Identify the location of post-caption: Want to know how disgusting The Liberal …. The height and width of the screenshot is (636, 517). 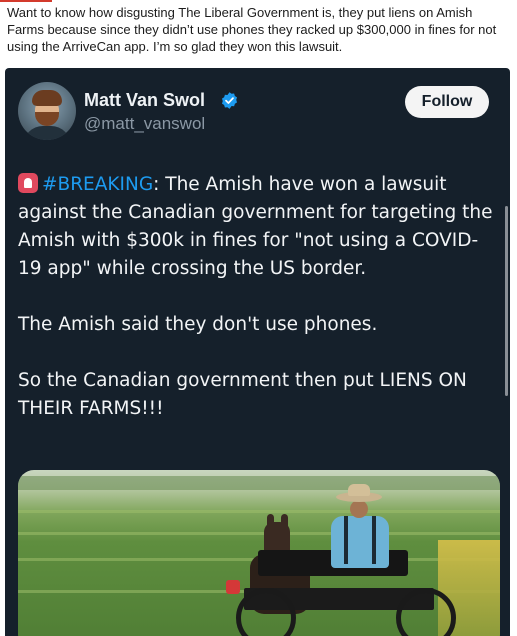
(252, 29).